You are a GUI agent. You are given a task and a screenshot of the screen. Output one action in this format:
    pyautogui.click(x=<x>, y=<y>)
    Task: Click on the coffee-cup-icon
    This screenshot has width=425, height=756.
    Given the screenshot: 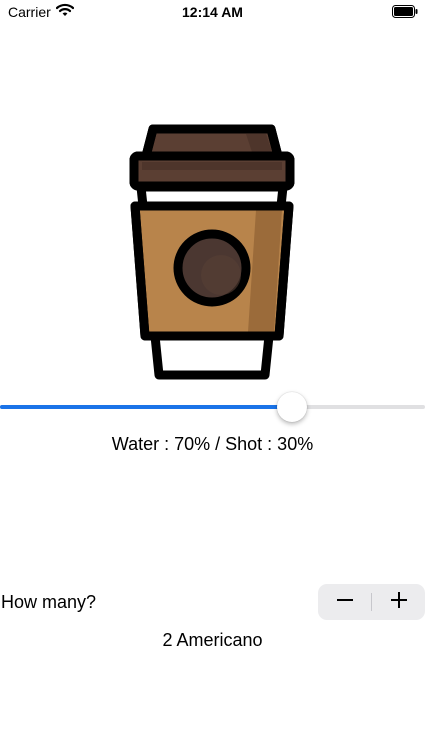 What is the action you would take?
    pyautogui.click(x=212, y=252)
    